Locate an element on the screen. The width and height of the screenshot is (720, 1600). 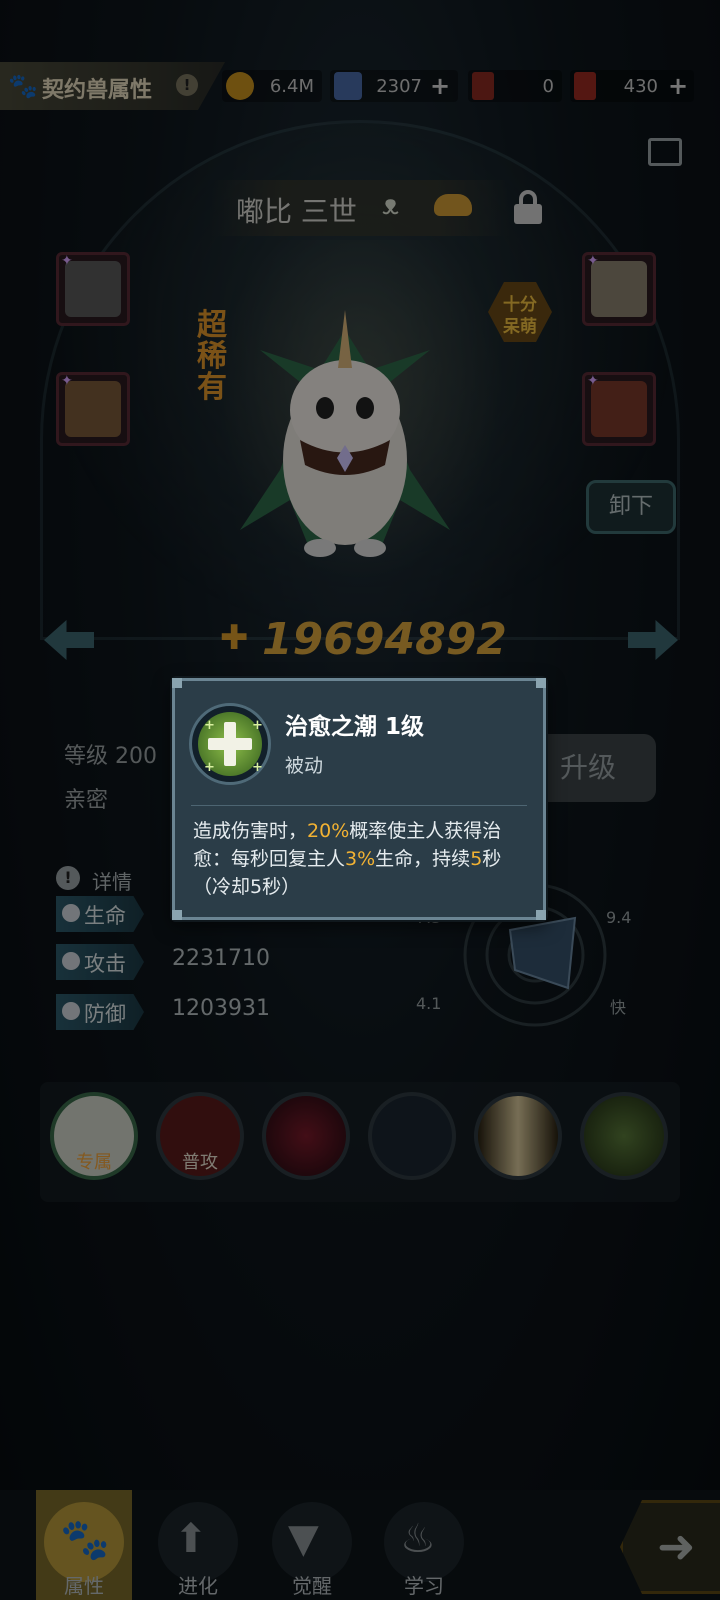
divider is located at coordinates (359, 805).